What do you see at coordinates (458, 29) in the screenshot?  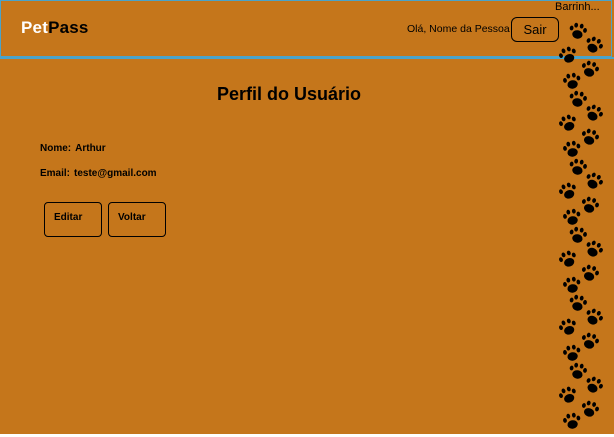 I see `user-greeting: Olá, Nome da Pessoa` at bounding box center [458, 29].